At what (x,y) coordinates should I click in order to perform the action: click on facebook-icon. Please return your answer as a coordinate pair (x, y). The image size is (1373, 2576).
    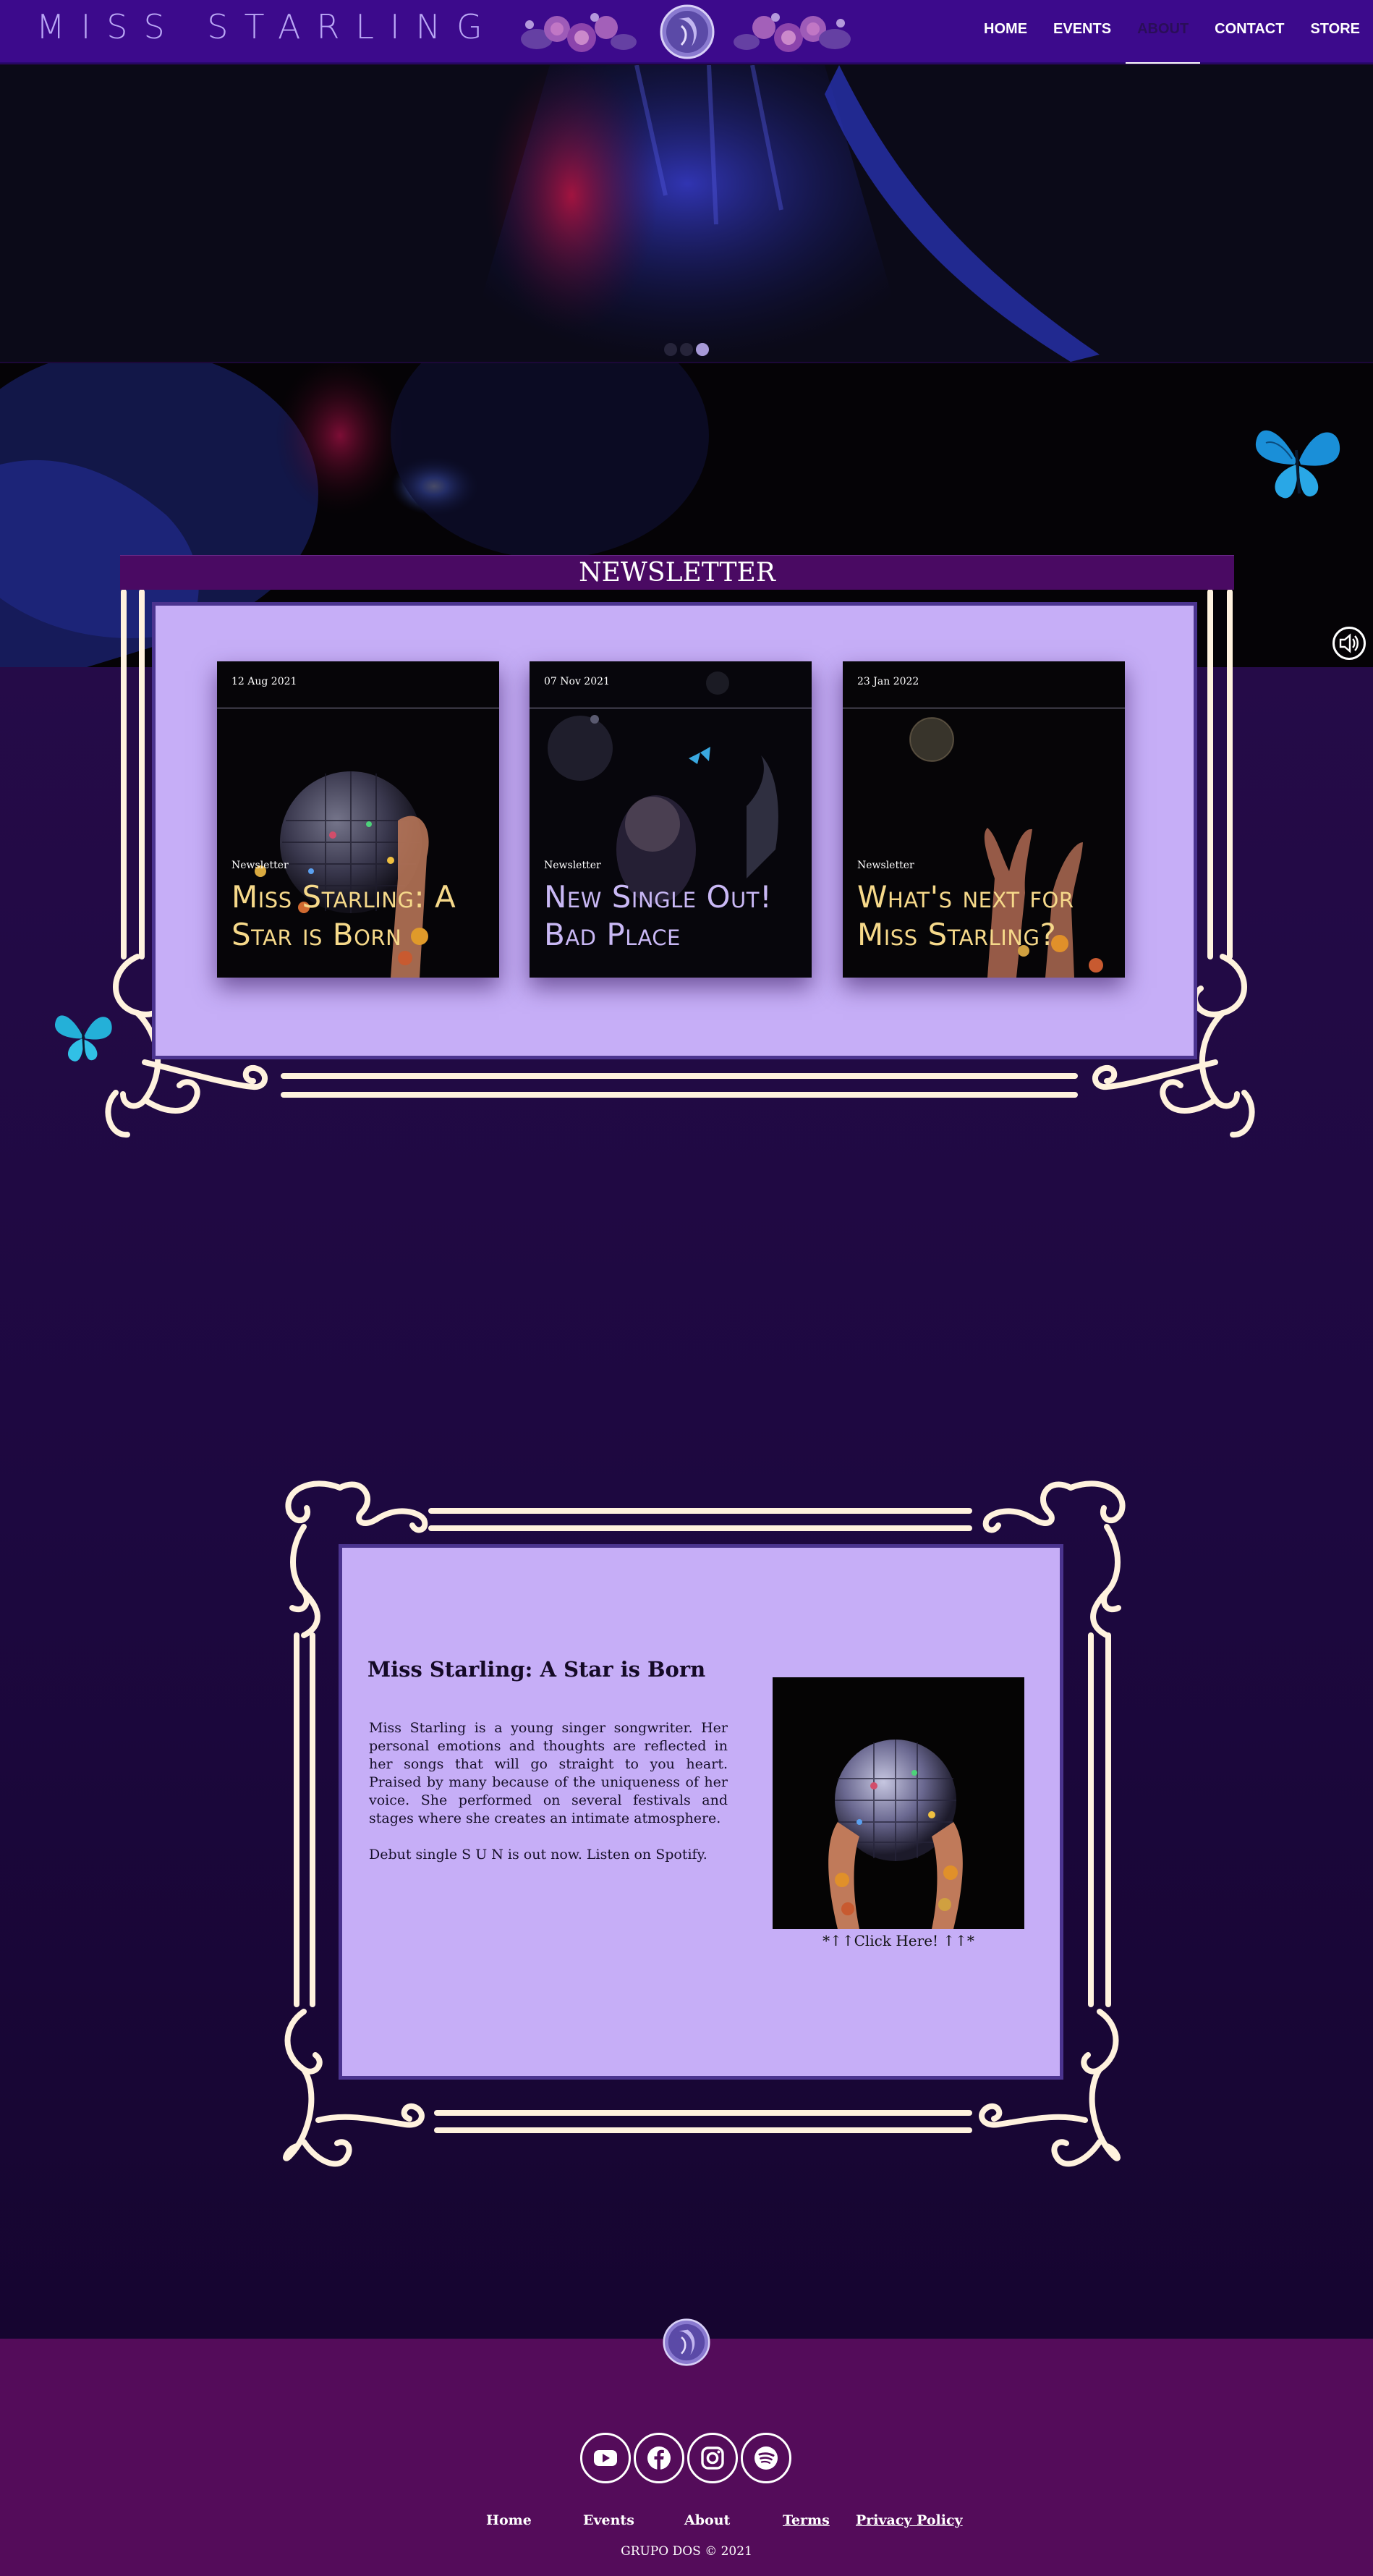
    Looking at the image, I should click on (659, 2458).